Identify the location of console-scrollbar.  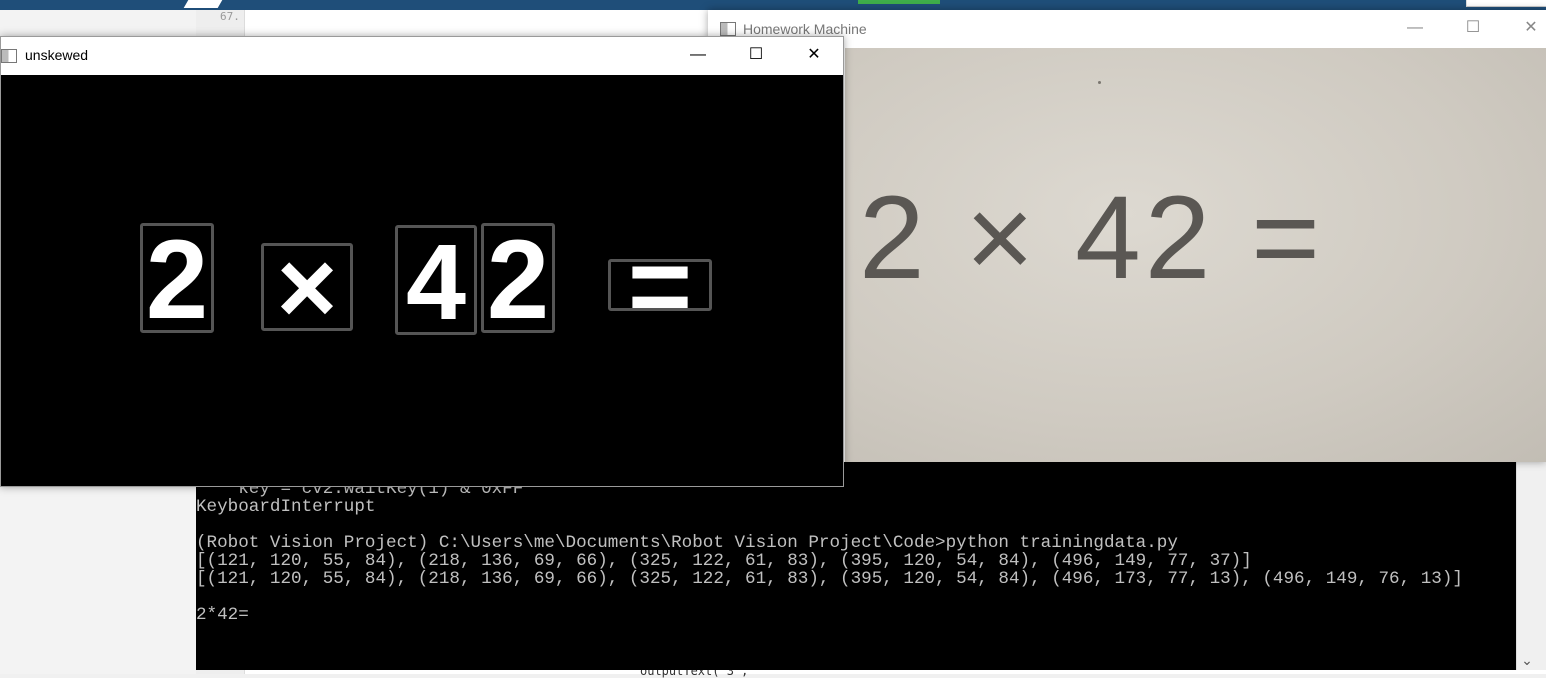
(1531, 566).